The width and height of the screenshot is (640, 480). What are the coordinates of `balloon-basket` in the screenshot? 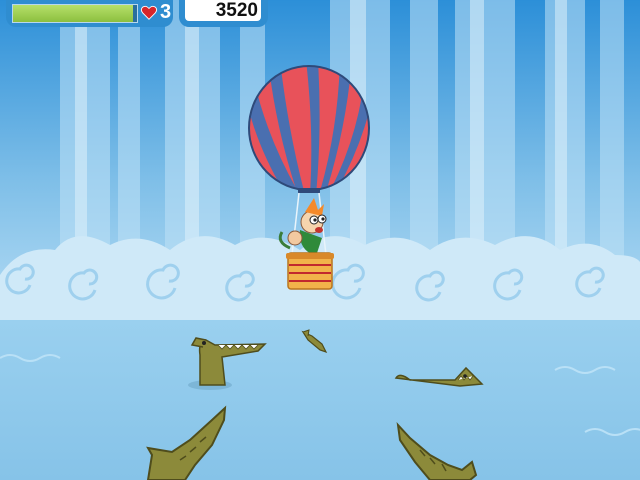 It's located at (310, 271).